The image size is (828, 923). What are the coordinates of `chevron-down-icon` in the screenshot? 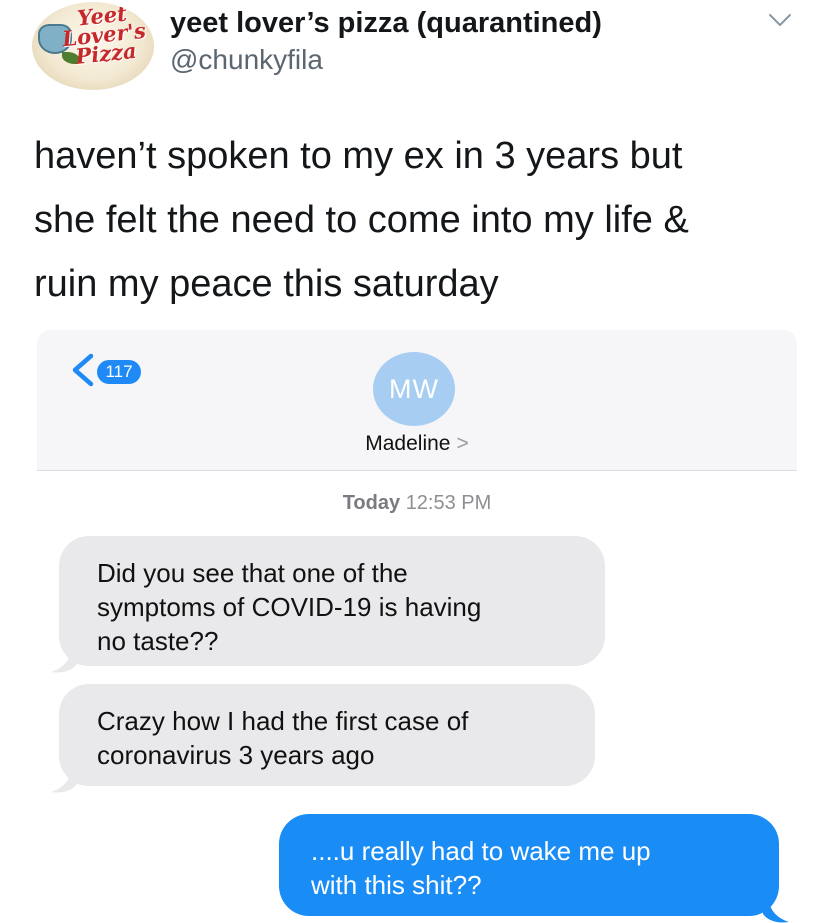 It's located at (780, 20).